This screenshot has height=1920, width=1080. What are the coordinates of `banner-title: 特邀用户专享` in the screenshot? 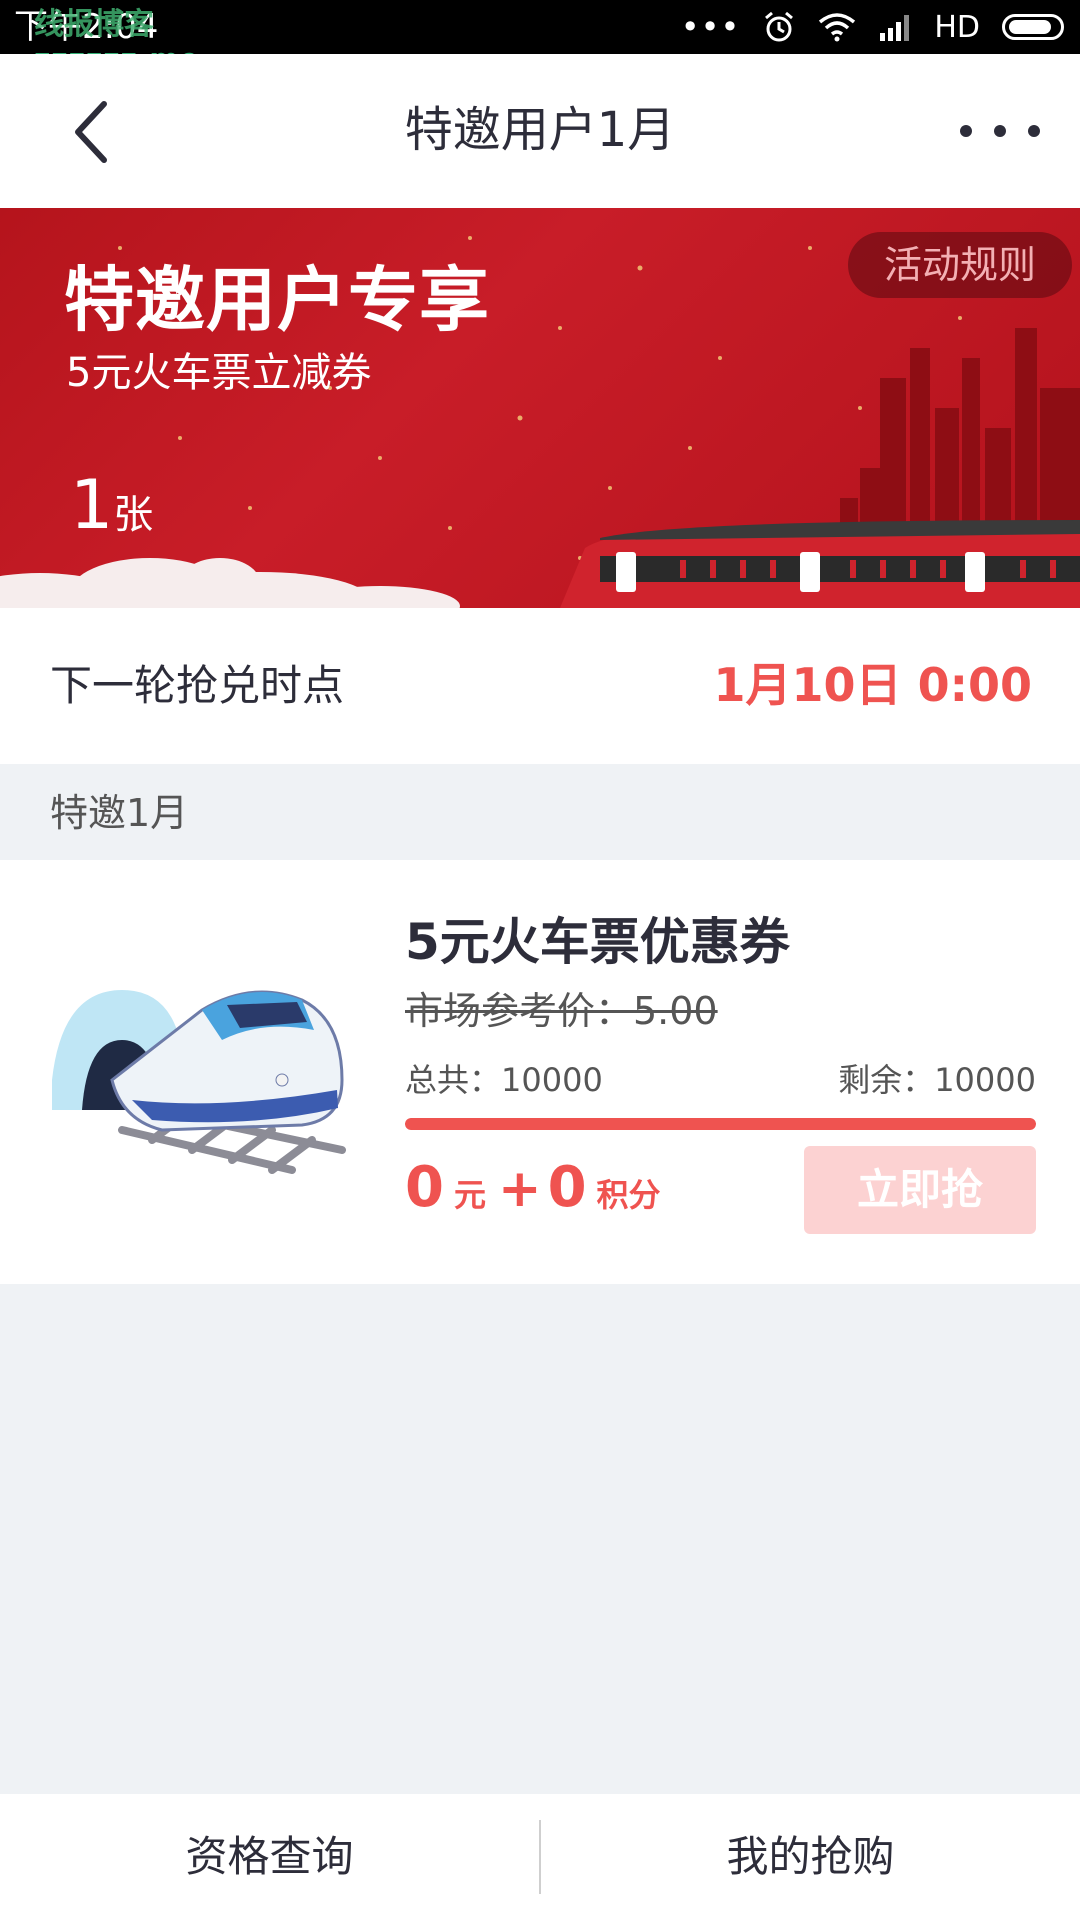 It's located at (277, 300).